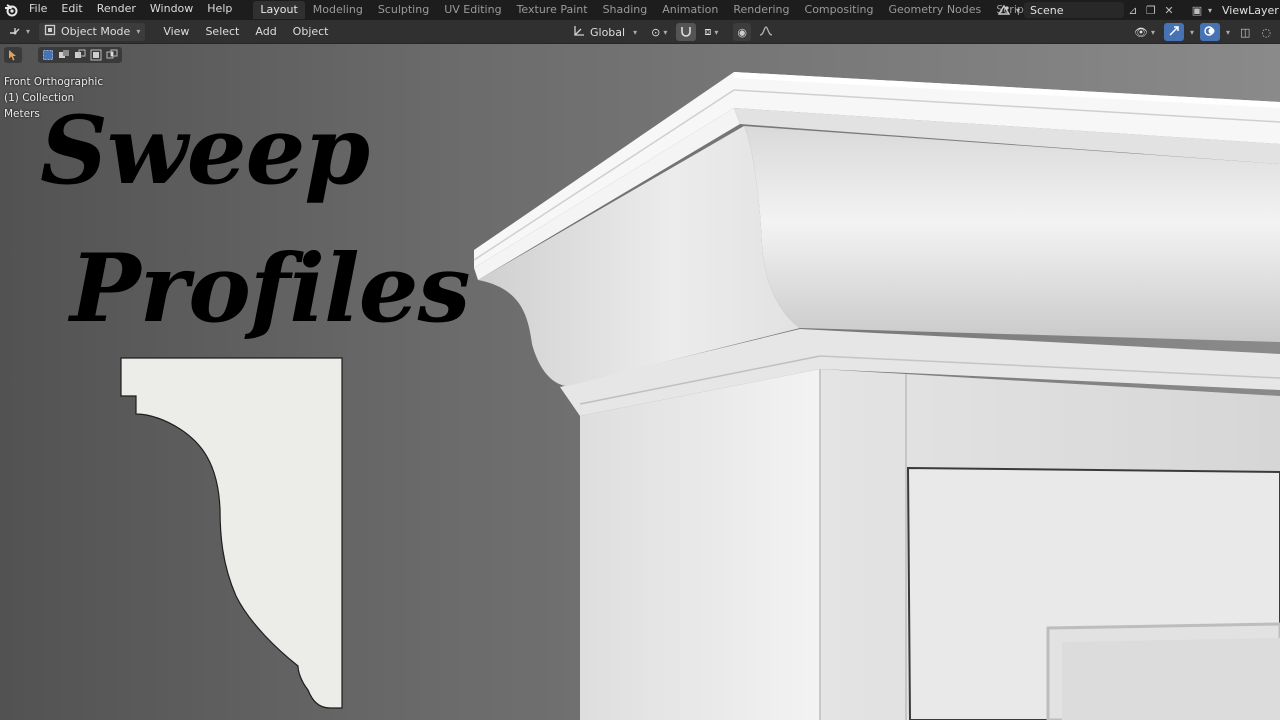 The image size is (1280, 720). I want to click on tab-uv-editing: UV Editing, so click(472, 10).